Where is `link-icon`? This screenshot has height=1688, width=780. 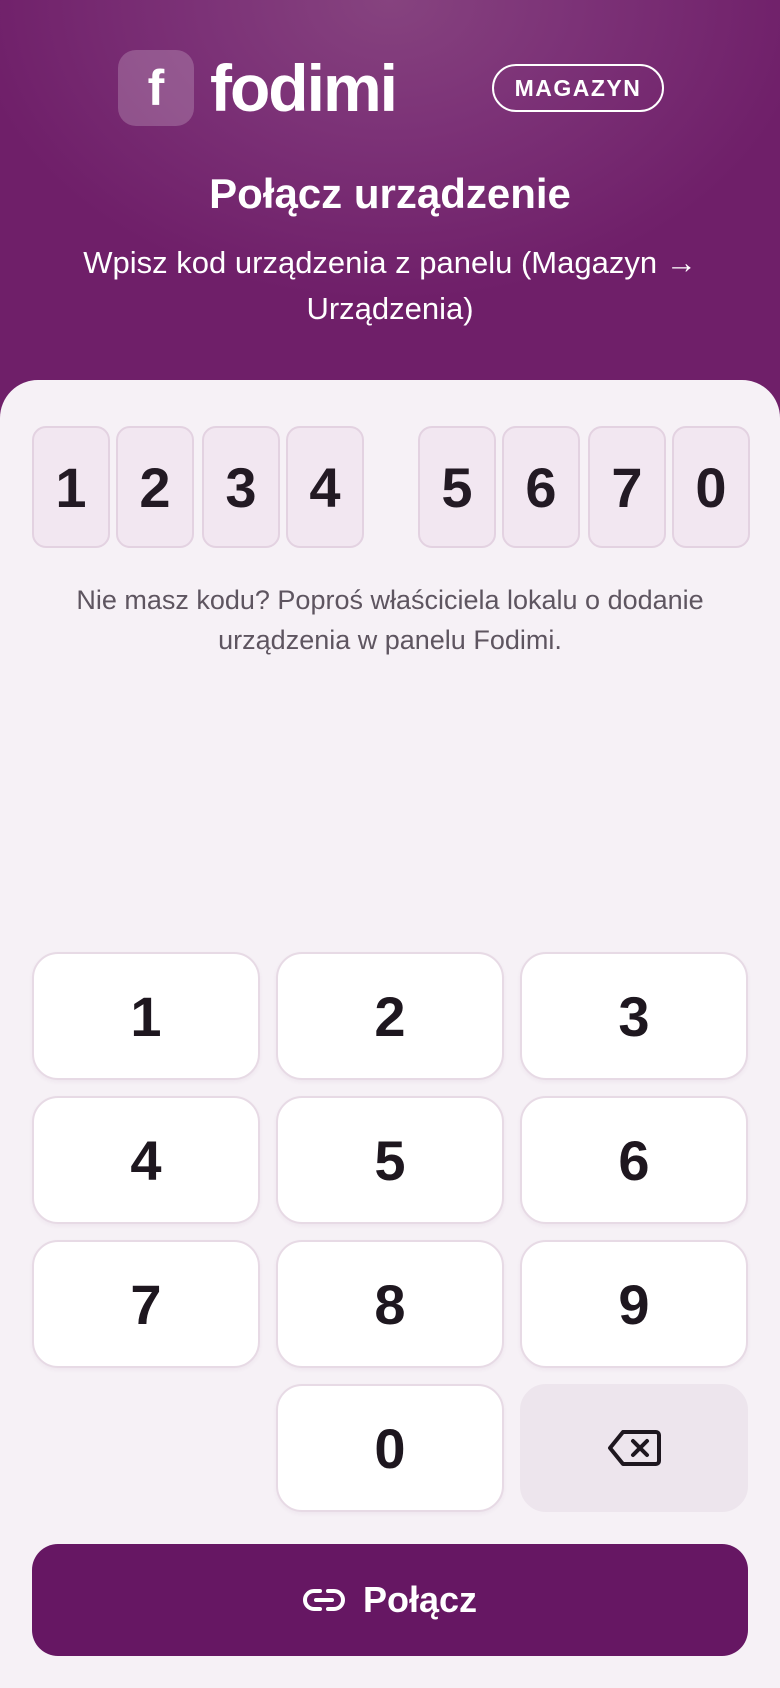
link-icon is located at coordinates (323, 1600).